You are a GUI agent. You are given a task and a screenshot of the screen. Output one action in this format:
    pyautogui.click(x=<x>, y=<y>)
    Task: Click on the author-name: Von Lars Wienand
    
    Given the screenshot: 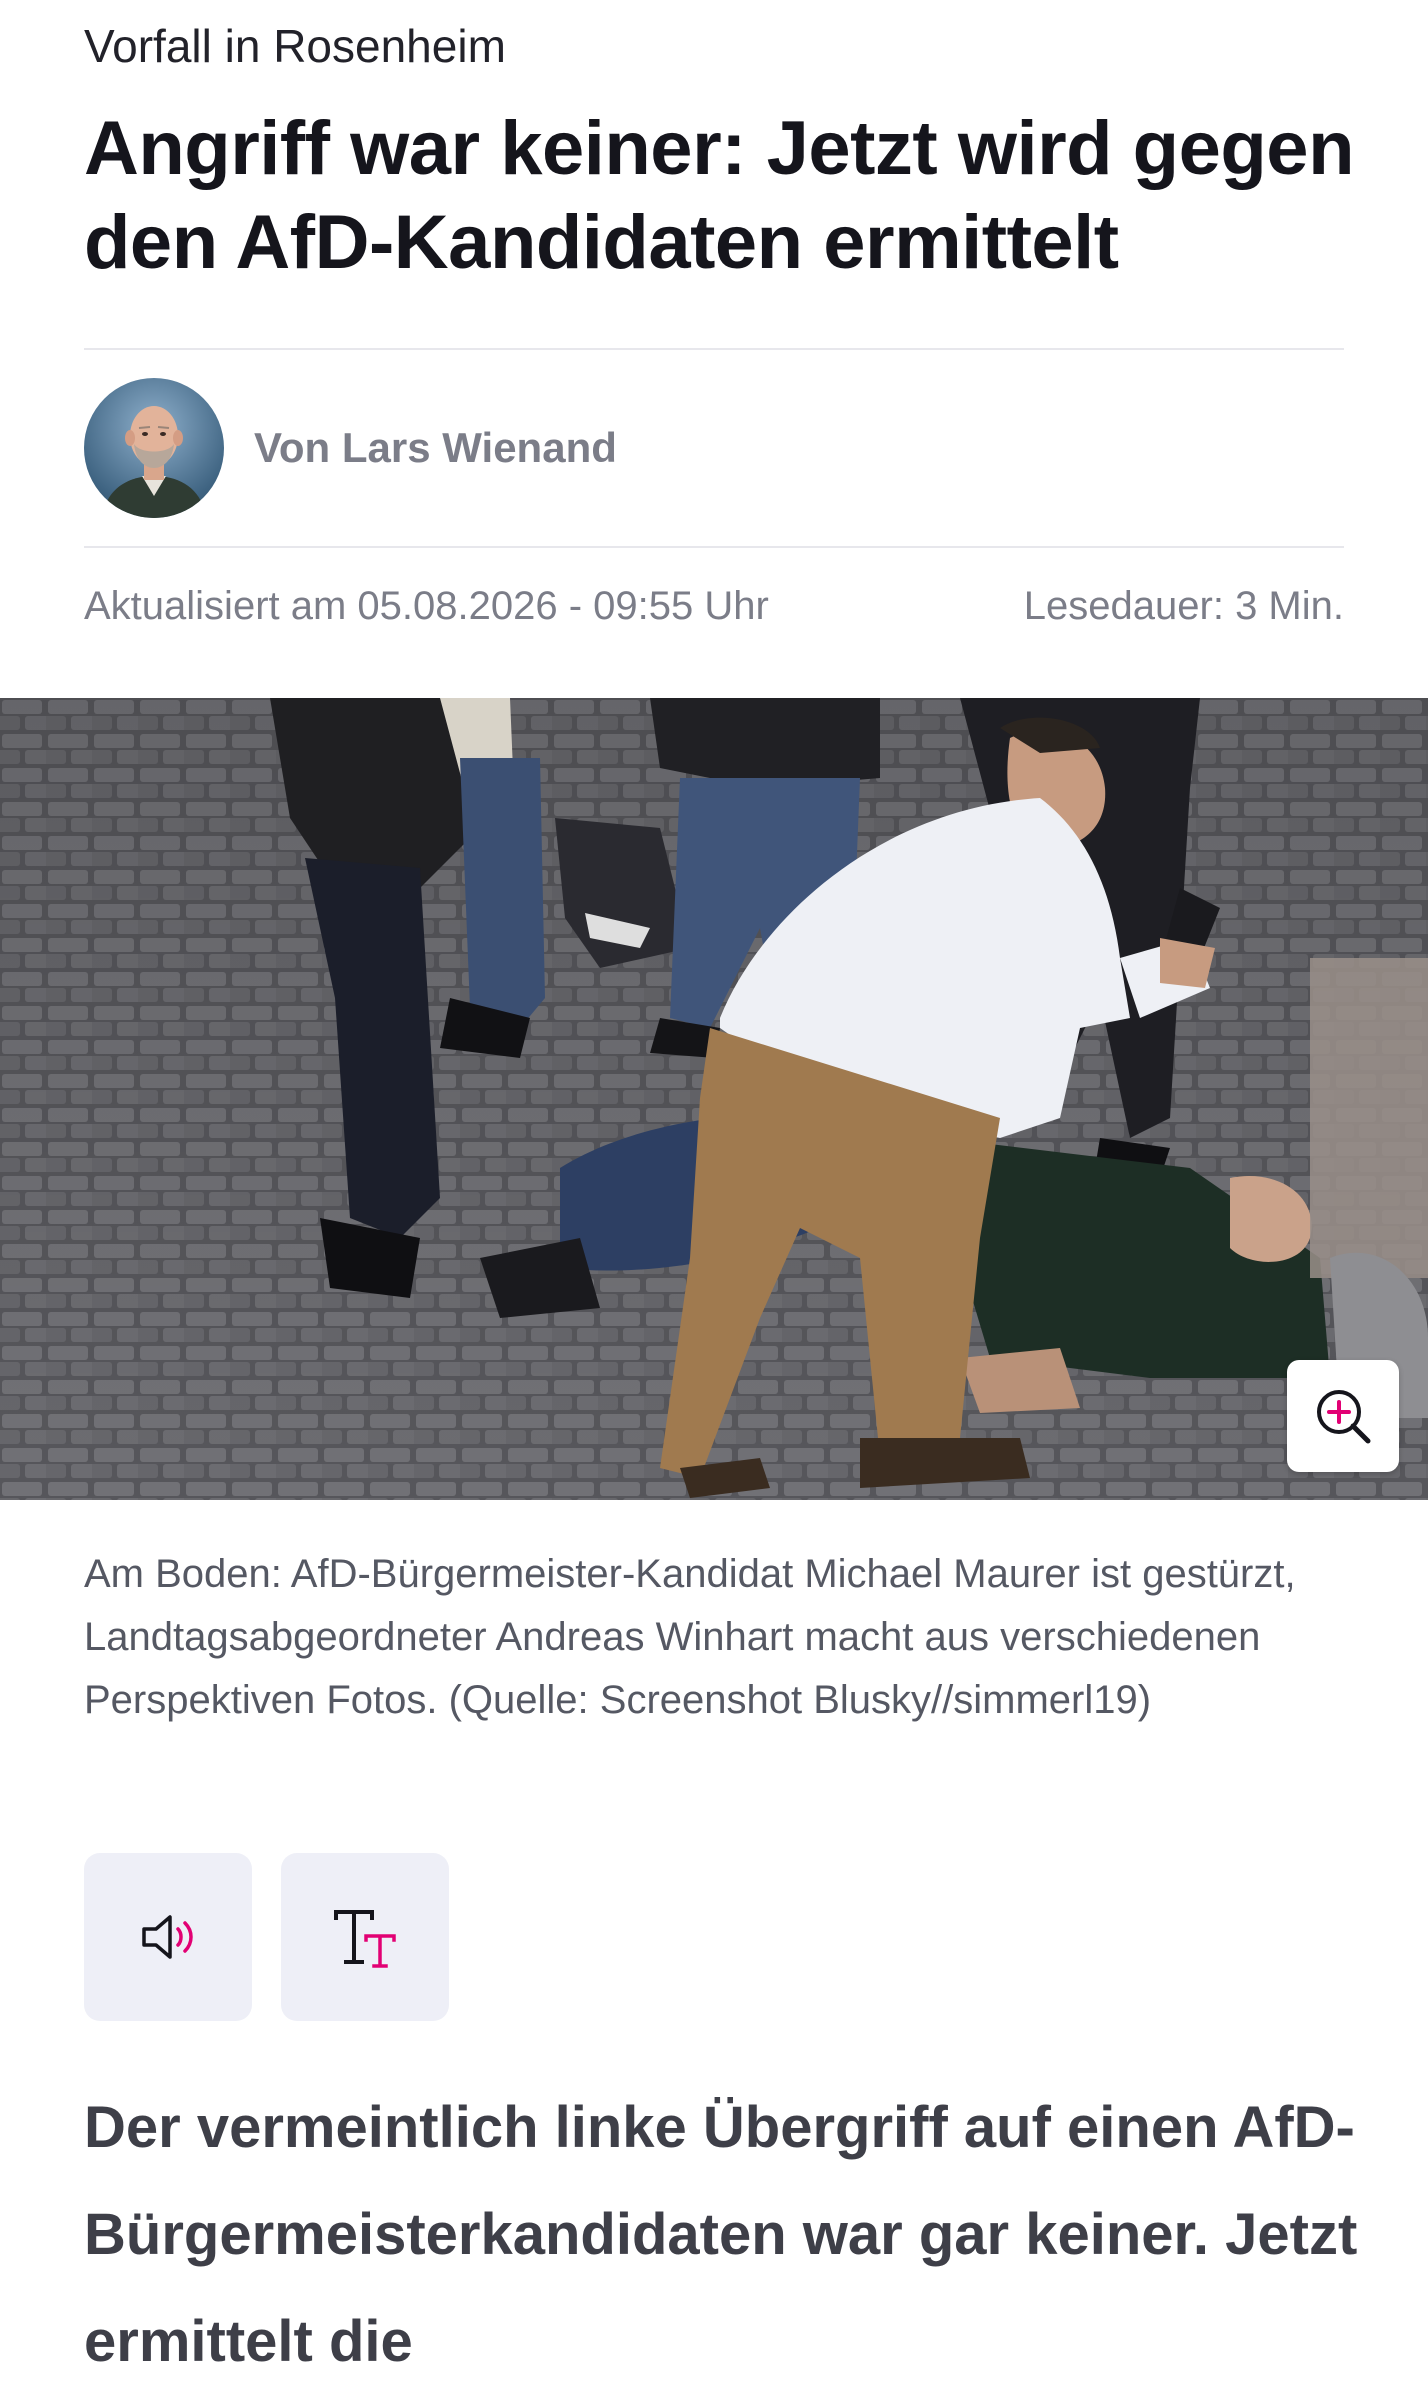 What is the action you would take?
    pyautogui.click(x=435, y=448)
    